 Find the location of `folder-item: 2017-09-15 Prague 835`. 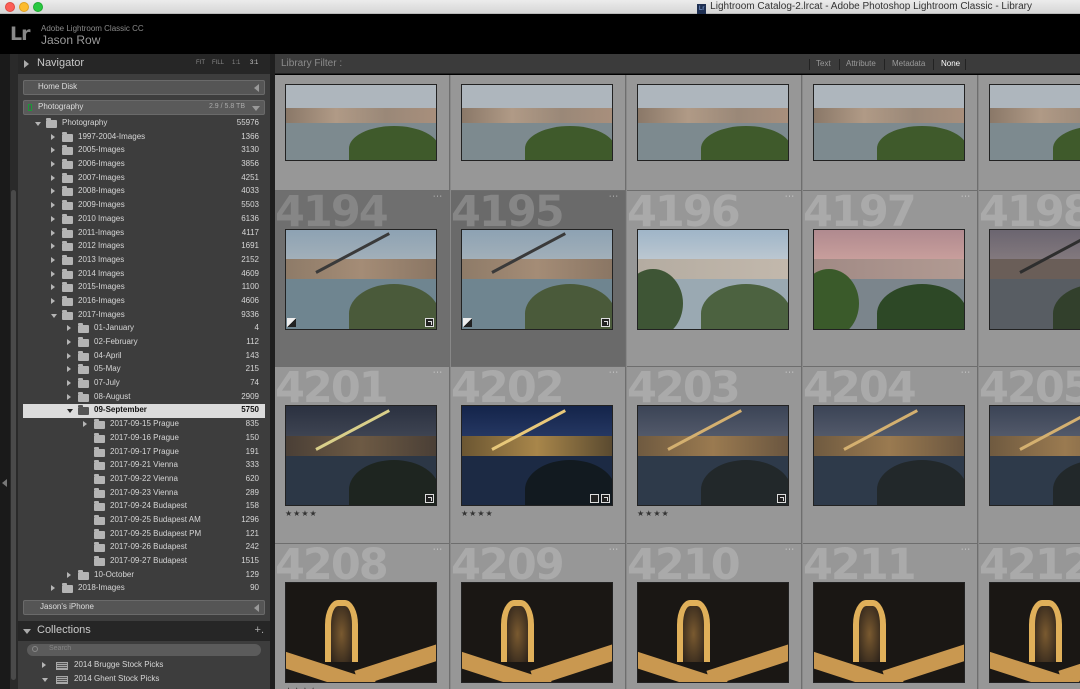

folder-item: 2017-09-15 Prague 835 is located at coordinates (144, 425).